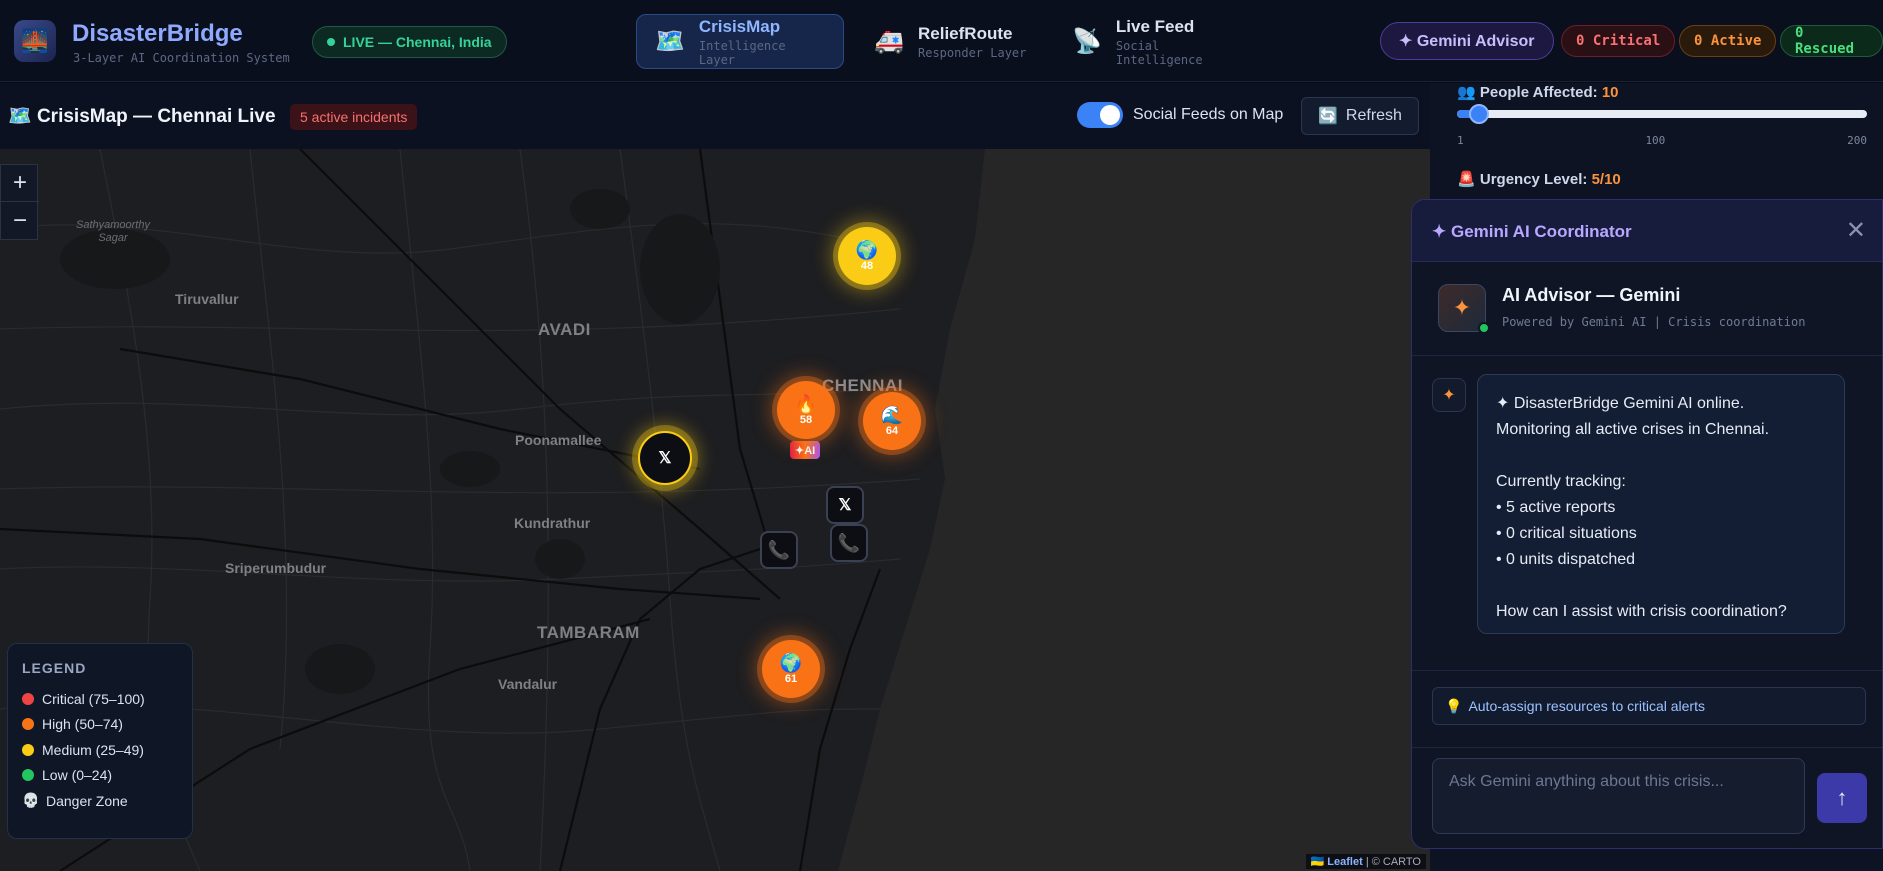  Describe the element at coordinates (806, 410) in the screenshot. I see `incident-marker: 🔥 58` at that location.